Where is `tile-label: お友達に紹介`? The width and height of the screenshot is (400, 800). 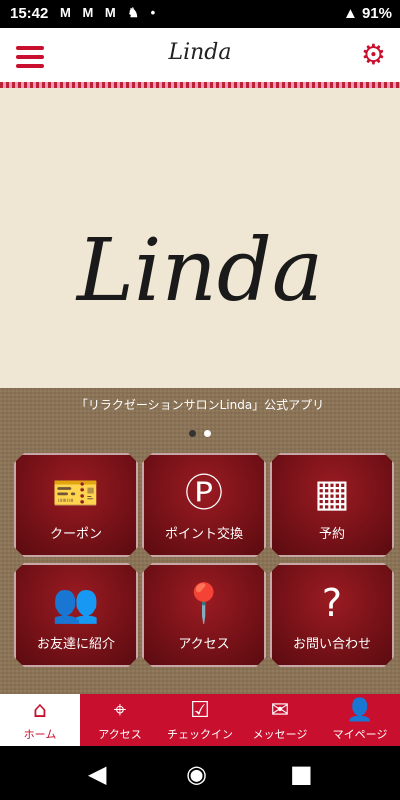 tile-label: お友達に紹介 is located at coordinates (75, 644).